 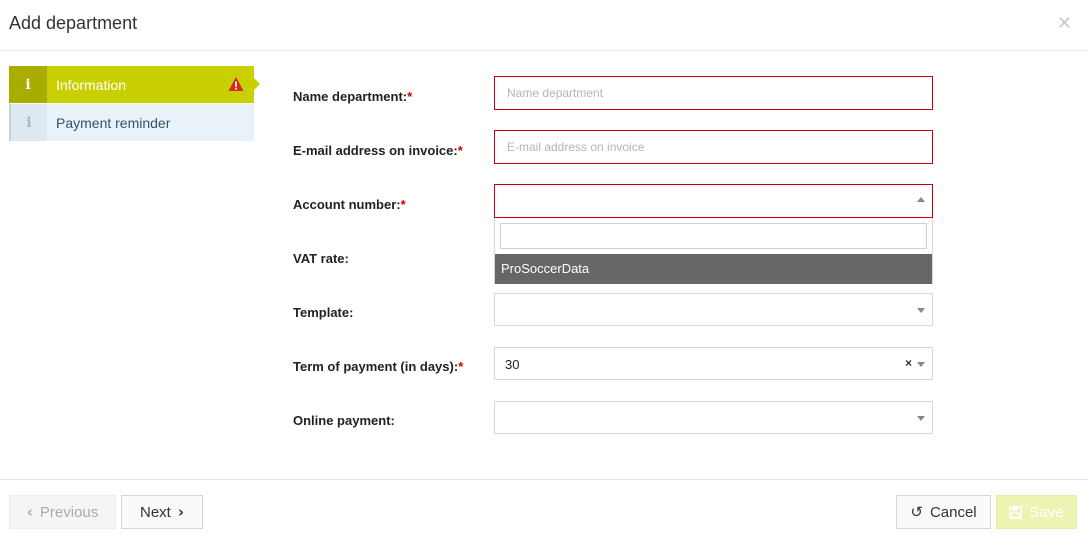 What do you see at coordinates (713, 269) in the screenshot?
I see `dropdown-option: ProSoccerData` at bounding box center [713, 269].